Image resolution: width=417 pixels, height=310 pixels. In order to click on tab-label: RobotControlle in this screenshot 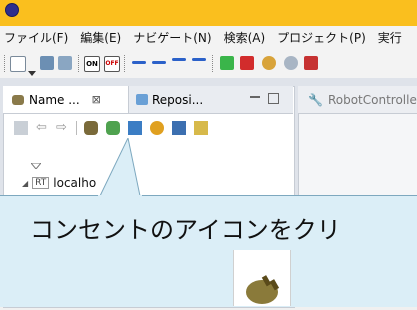, I will do `click(372, 99)`.